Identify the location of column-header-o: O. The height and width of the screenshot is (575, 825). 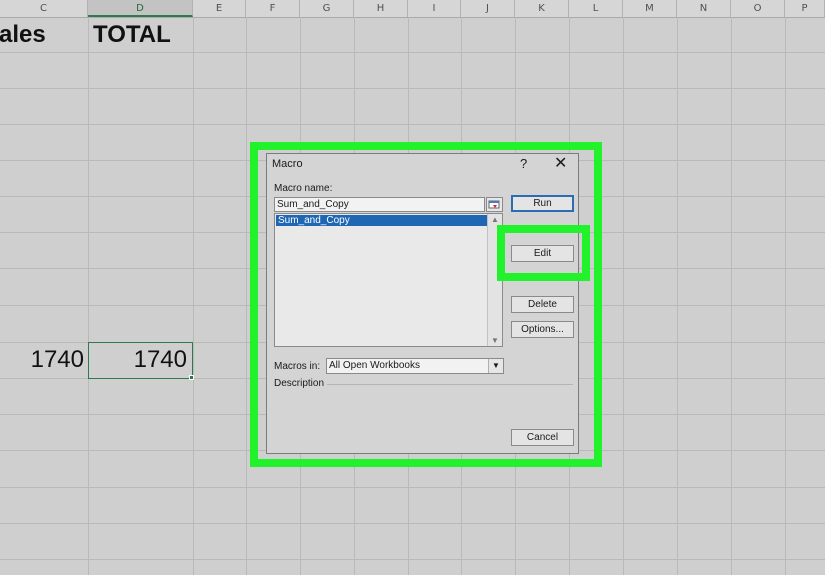
(758, 8).